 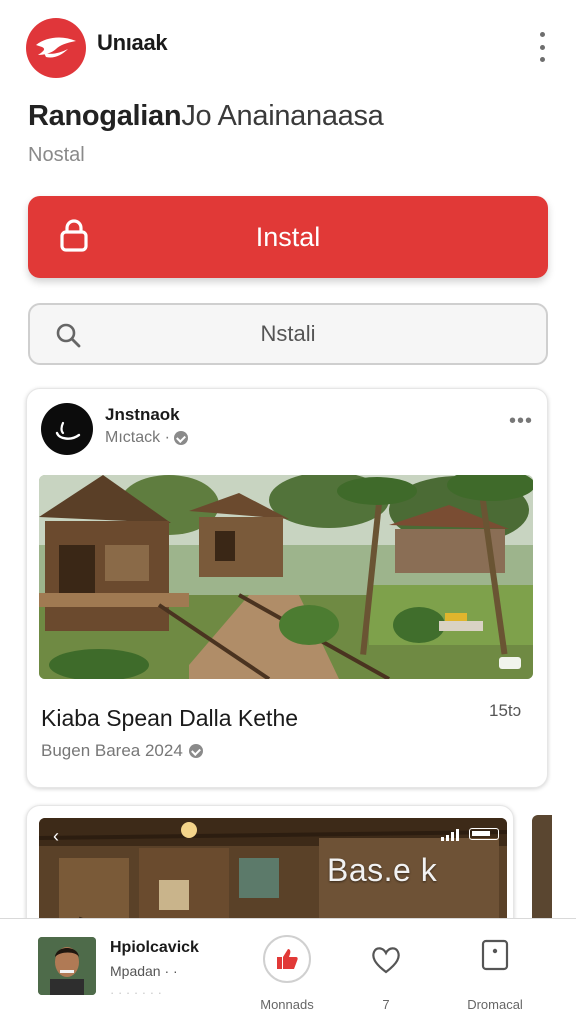 I want to click on bird-logo-icon, so click(x=56, y=47).